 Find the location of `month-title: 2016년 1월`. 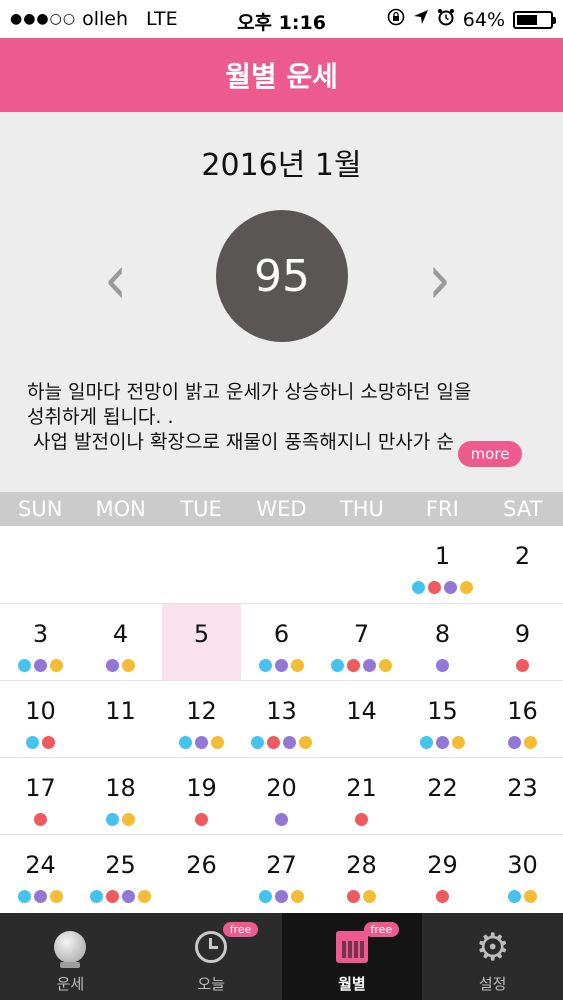

month-title: 2016년 1월 is located at coordinates (281, 165).